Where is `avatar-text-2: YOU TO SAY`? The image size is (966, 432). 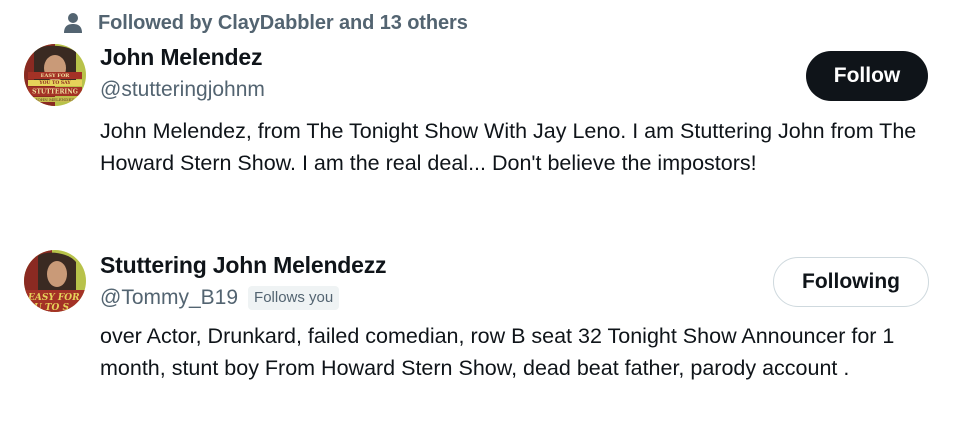 avatar-text-2: YOU TO SAY is located at coordinates (54, 83).